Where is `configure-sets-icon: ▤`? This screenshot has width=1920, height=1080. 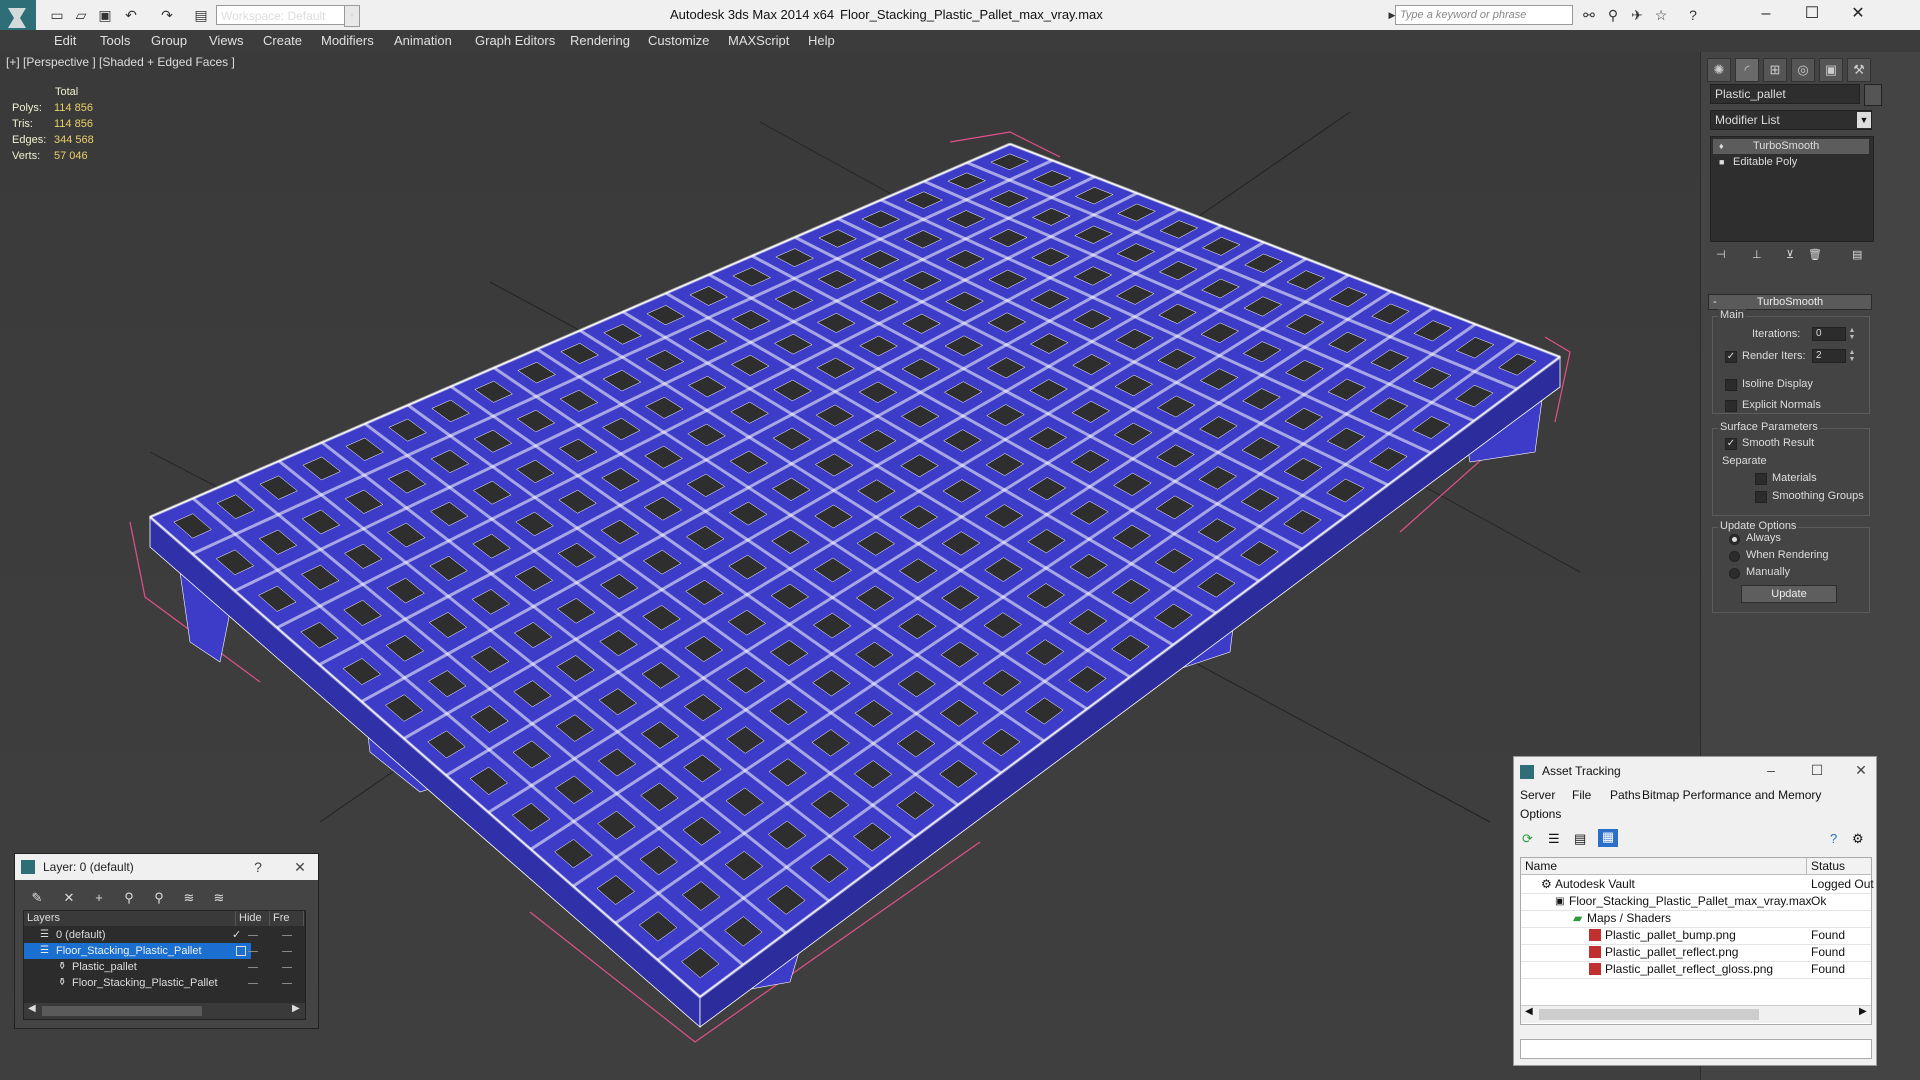 configure-sets-icon: ▤ is located at coordinates (1857, 254).